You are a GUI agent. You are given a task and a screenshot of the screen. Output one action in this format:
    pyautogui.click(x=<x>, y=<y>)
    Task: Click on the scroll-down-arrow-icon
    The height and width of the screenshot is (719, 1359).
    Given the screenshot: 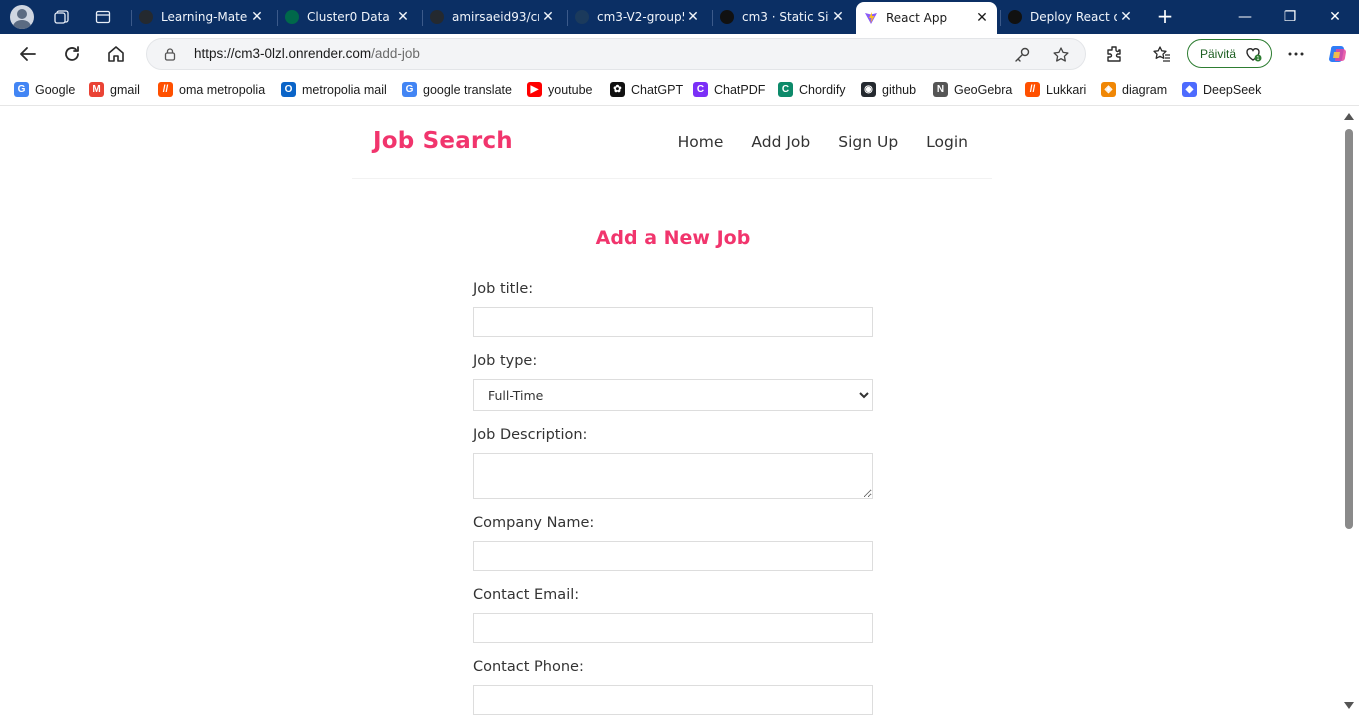 What is the action you would take?
    pyautogui.click(x=1349, y=705)
    